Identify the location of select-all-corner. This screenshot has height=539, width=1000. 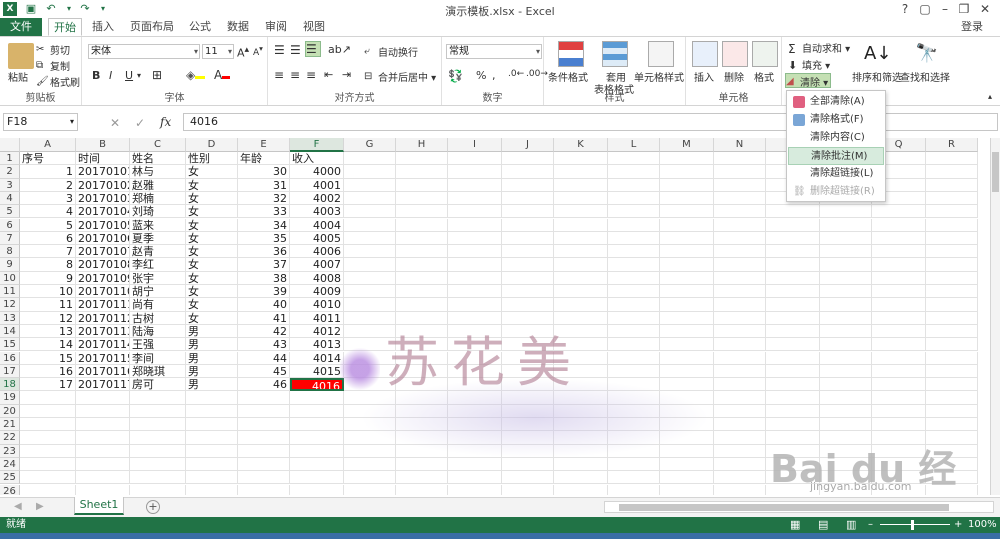
(10, 145).